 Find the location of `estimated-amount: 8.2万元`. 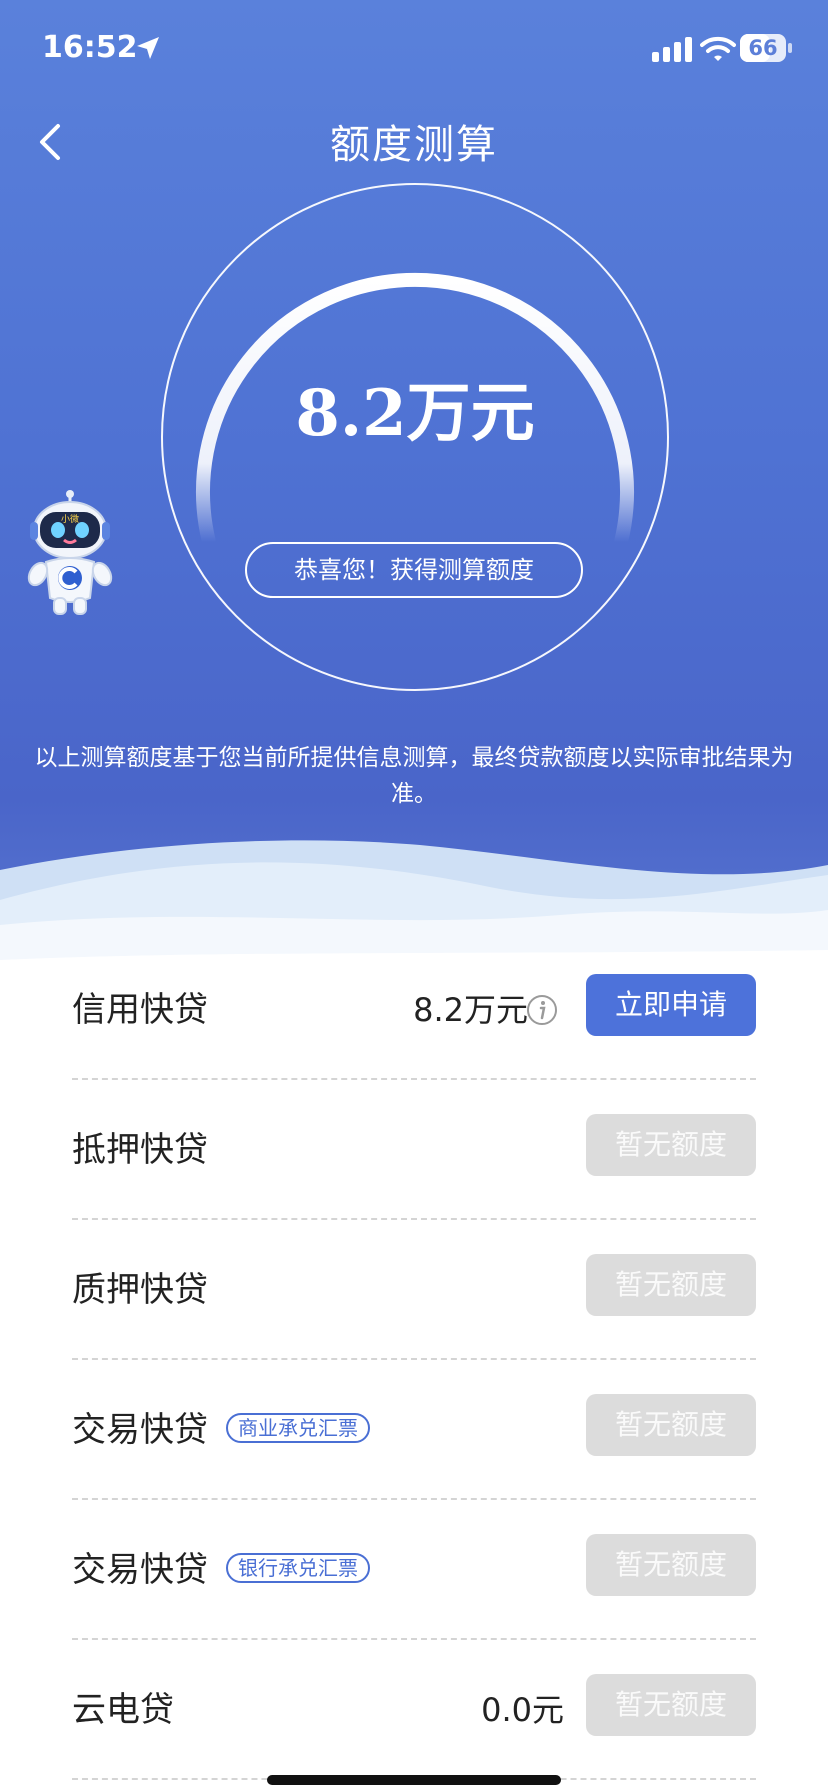

estimated-amount: 8.2万元 is located at coordinates (415, 413).